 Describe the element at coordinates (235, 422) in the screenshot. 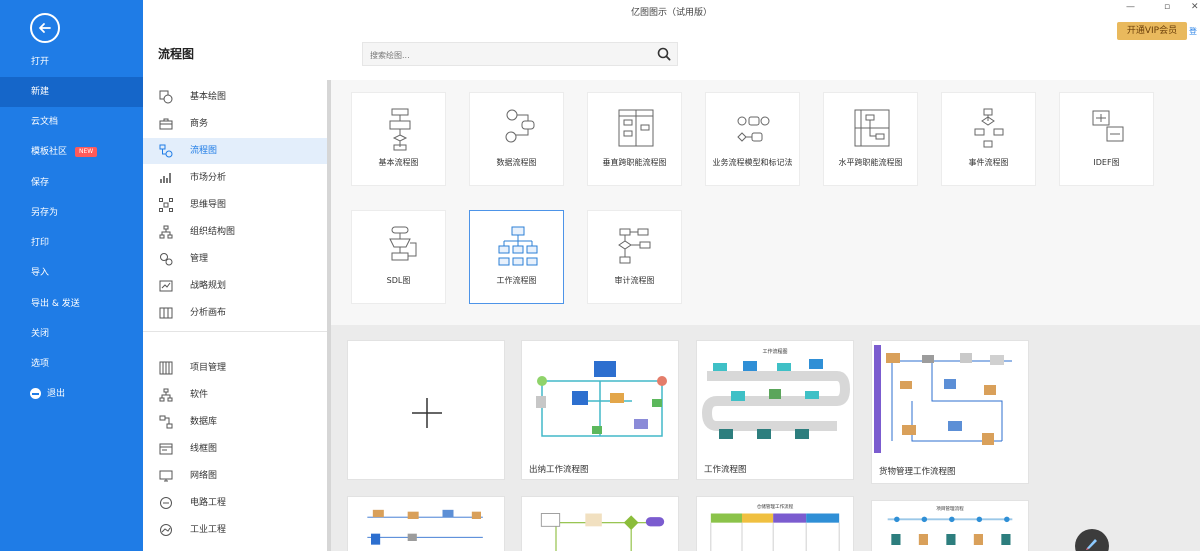

I see `category-database: 数据库` at that location.